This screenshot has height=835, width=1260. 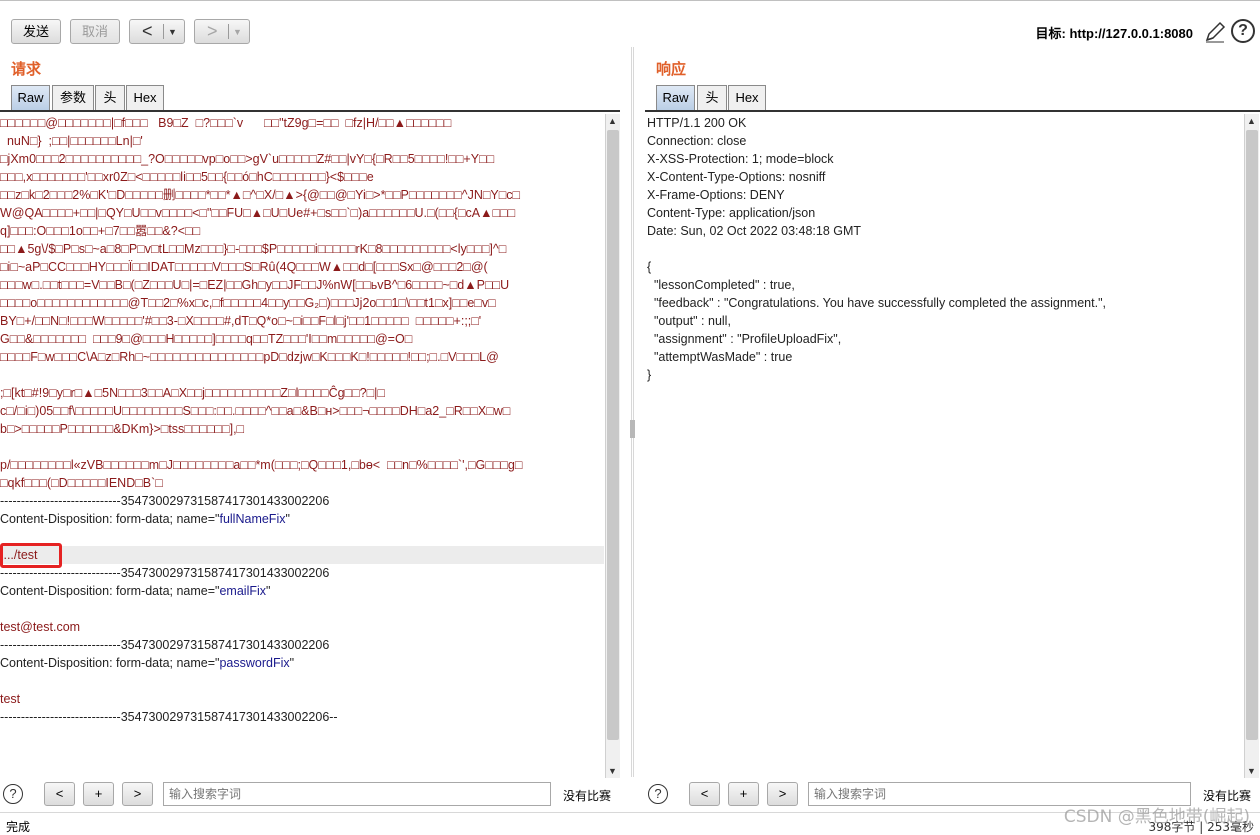 I want to click on request-line: b□>□□□□□P□□□□□□&DKm}>□tss□□□□□□],□, so click(x=122, y=429).